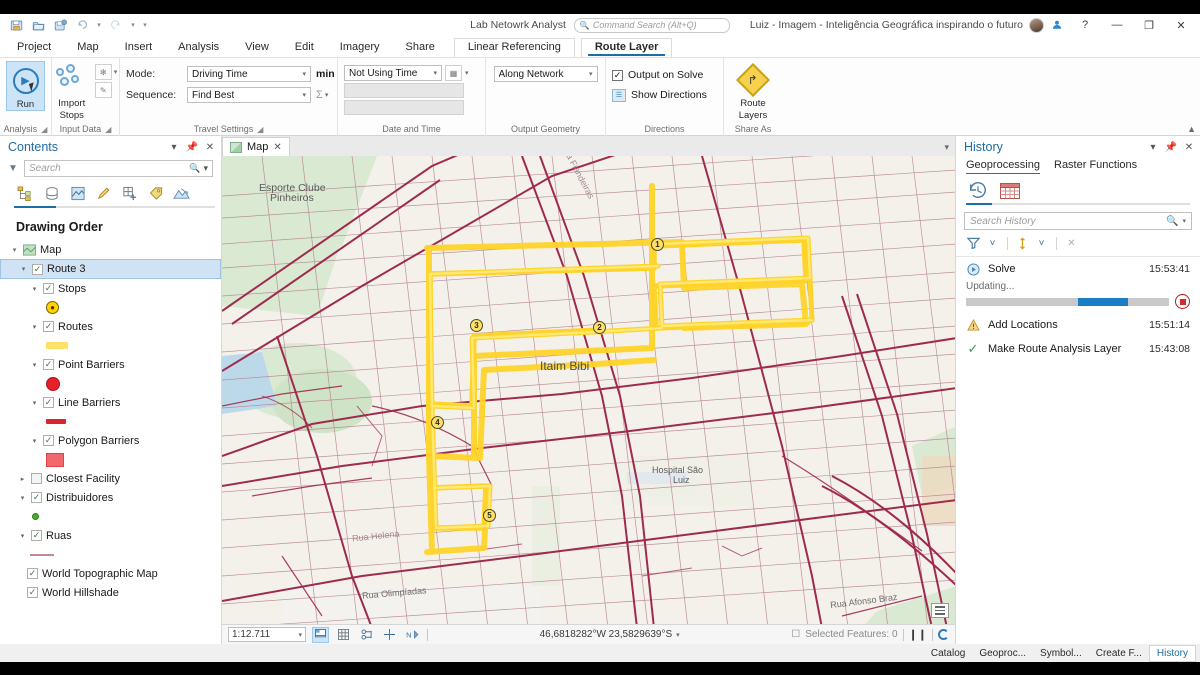  Describe the element at coordinates (973, 243) in the screenshot. I see `filter-icon` at that location.